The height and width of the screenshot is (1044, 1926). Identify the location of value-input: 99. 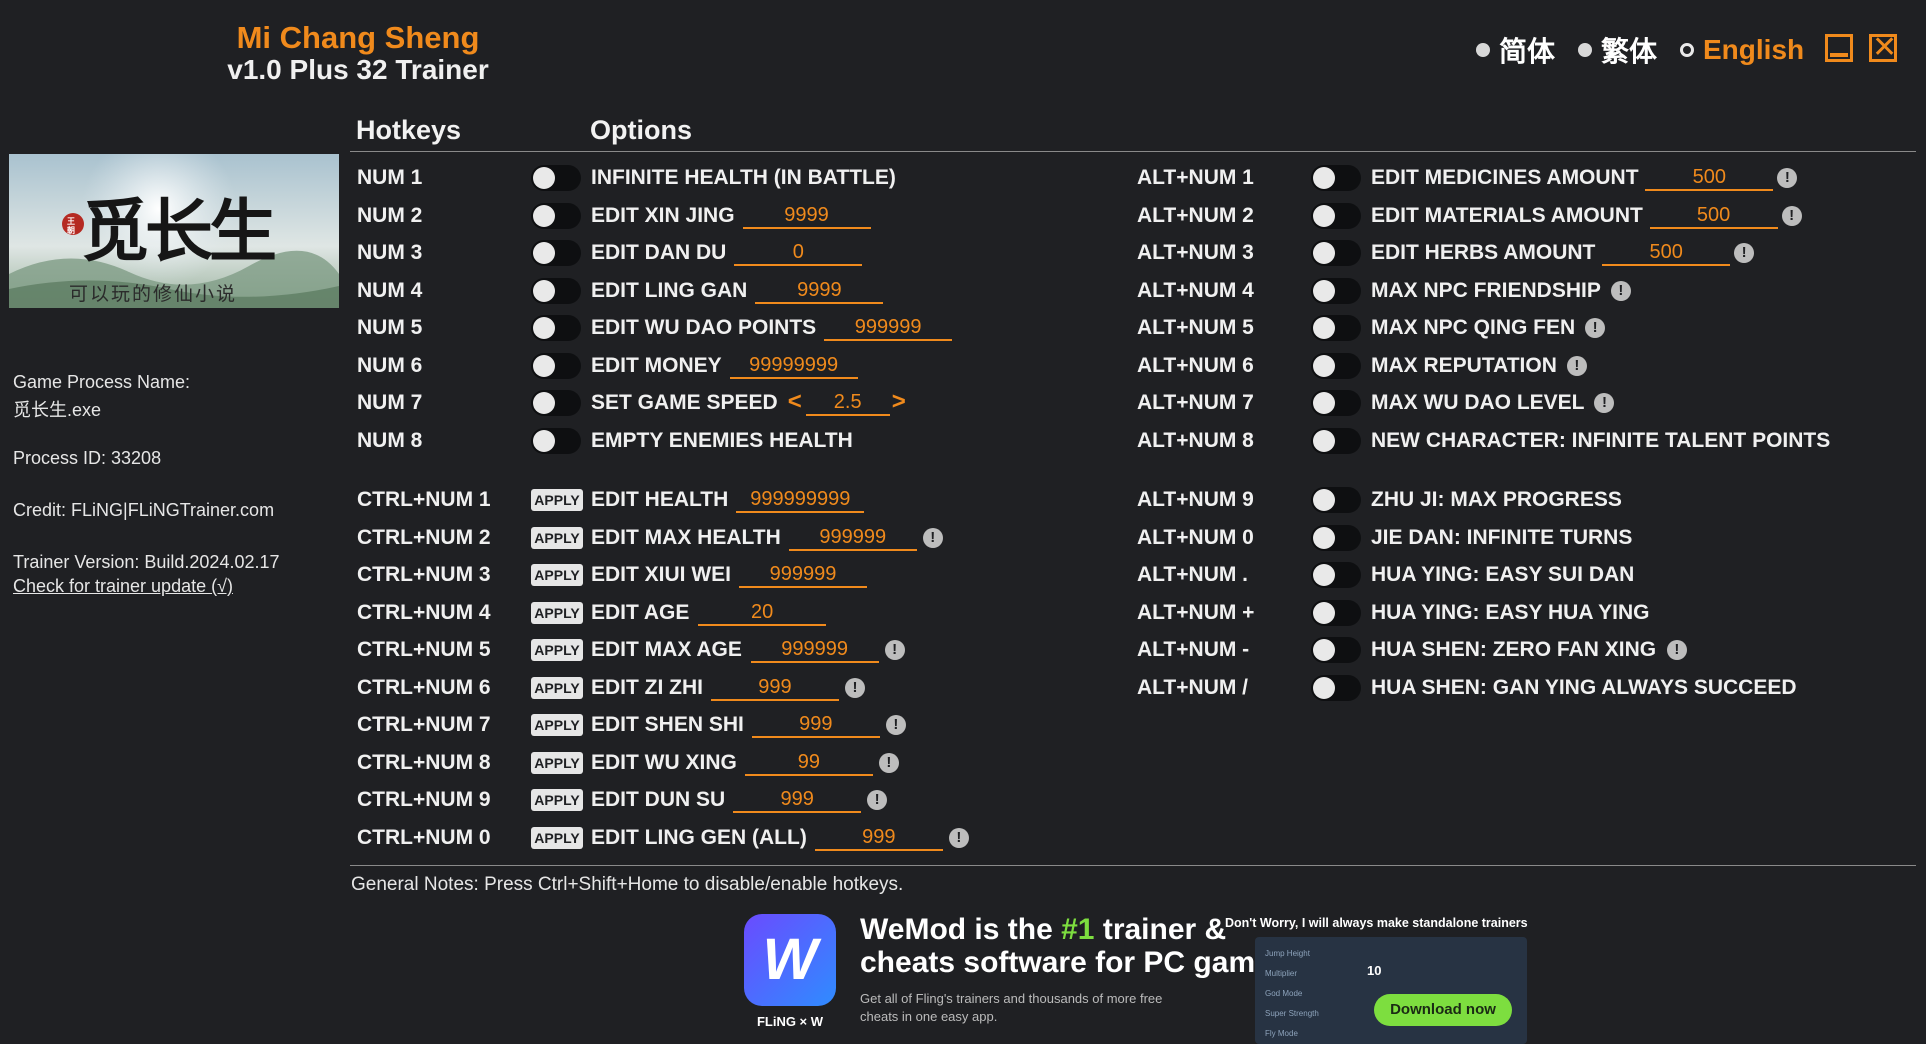
(808, 763).